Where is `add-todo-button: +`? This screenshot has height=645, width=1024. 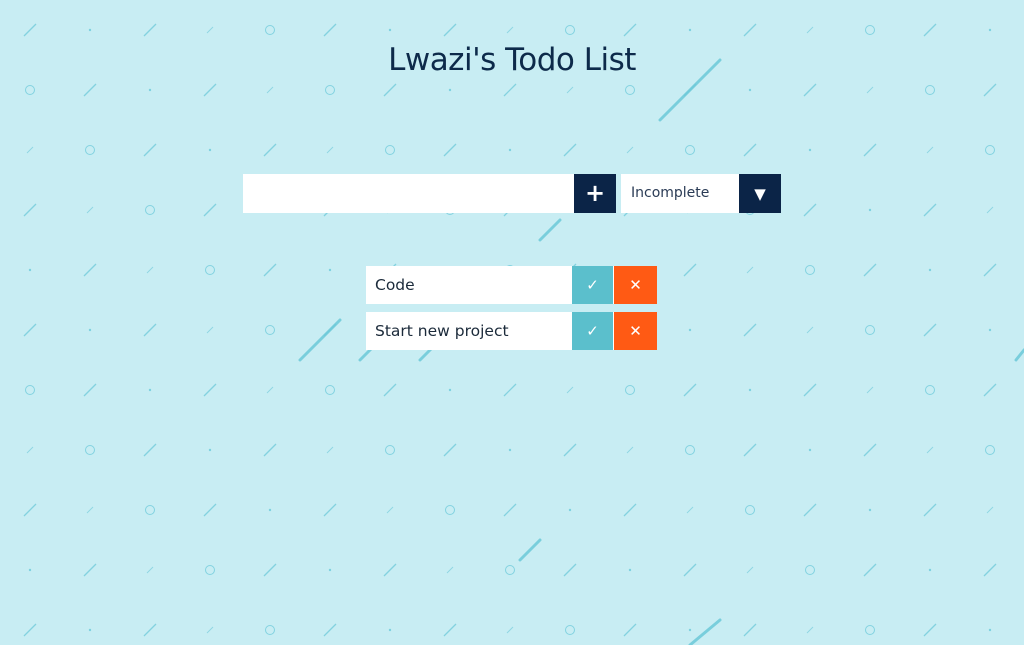 add-todo-button: + is located at coordinates (595, 193).